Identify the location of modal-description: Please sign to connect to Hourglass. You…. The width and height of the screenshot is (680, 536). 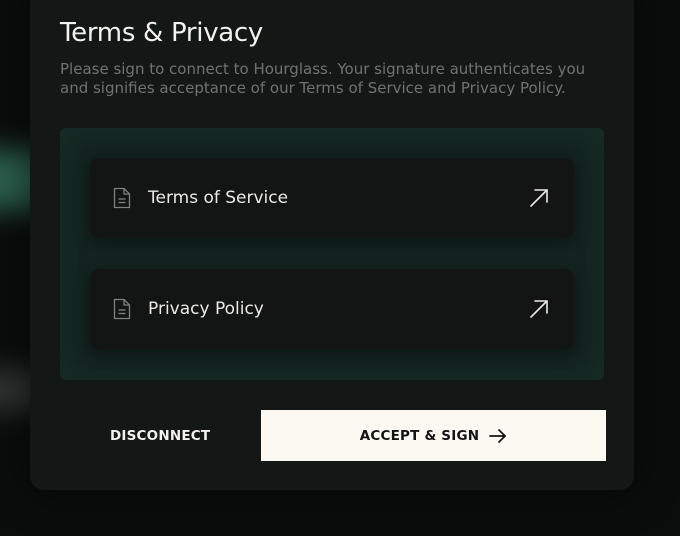
(323, 78).